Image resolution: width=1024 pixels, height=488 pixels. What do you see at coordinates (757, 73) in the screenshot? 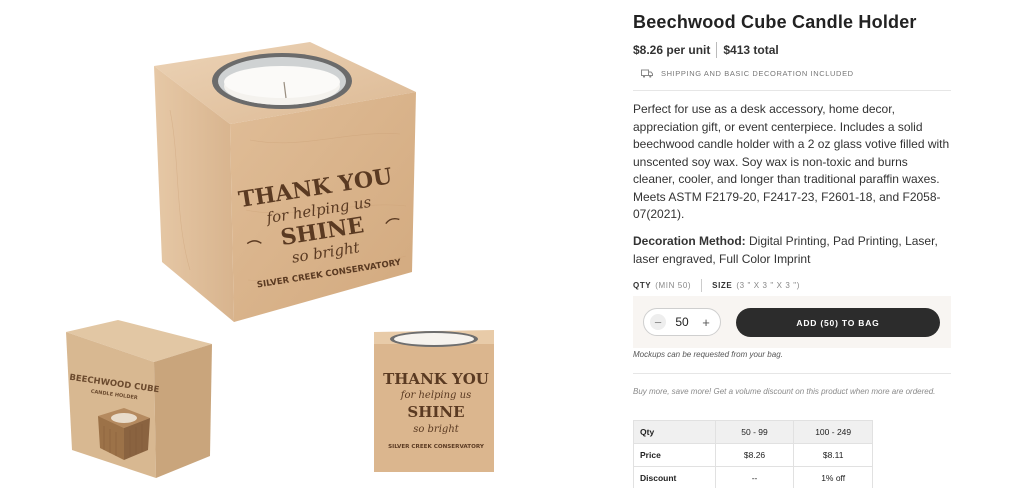
I see `shipping-text: SHIPPING AND BASIC DECORATION INCLUDED` at bounding box center [757, 73].